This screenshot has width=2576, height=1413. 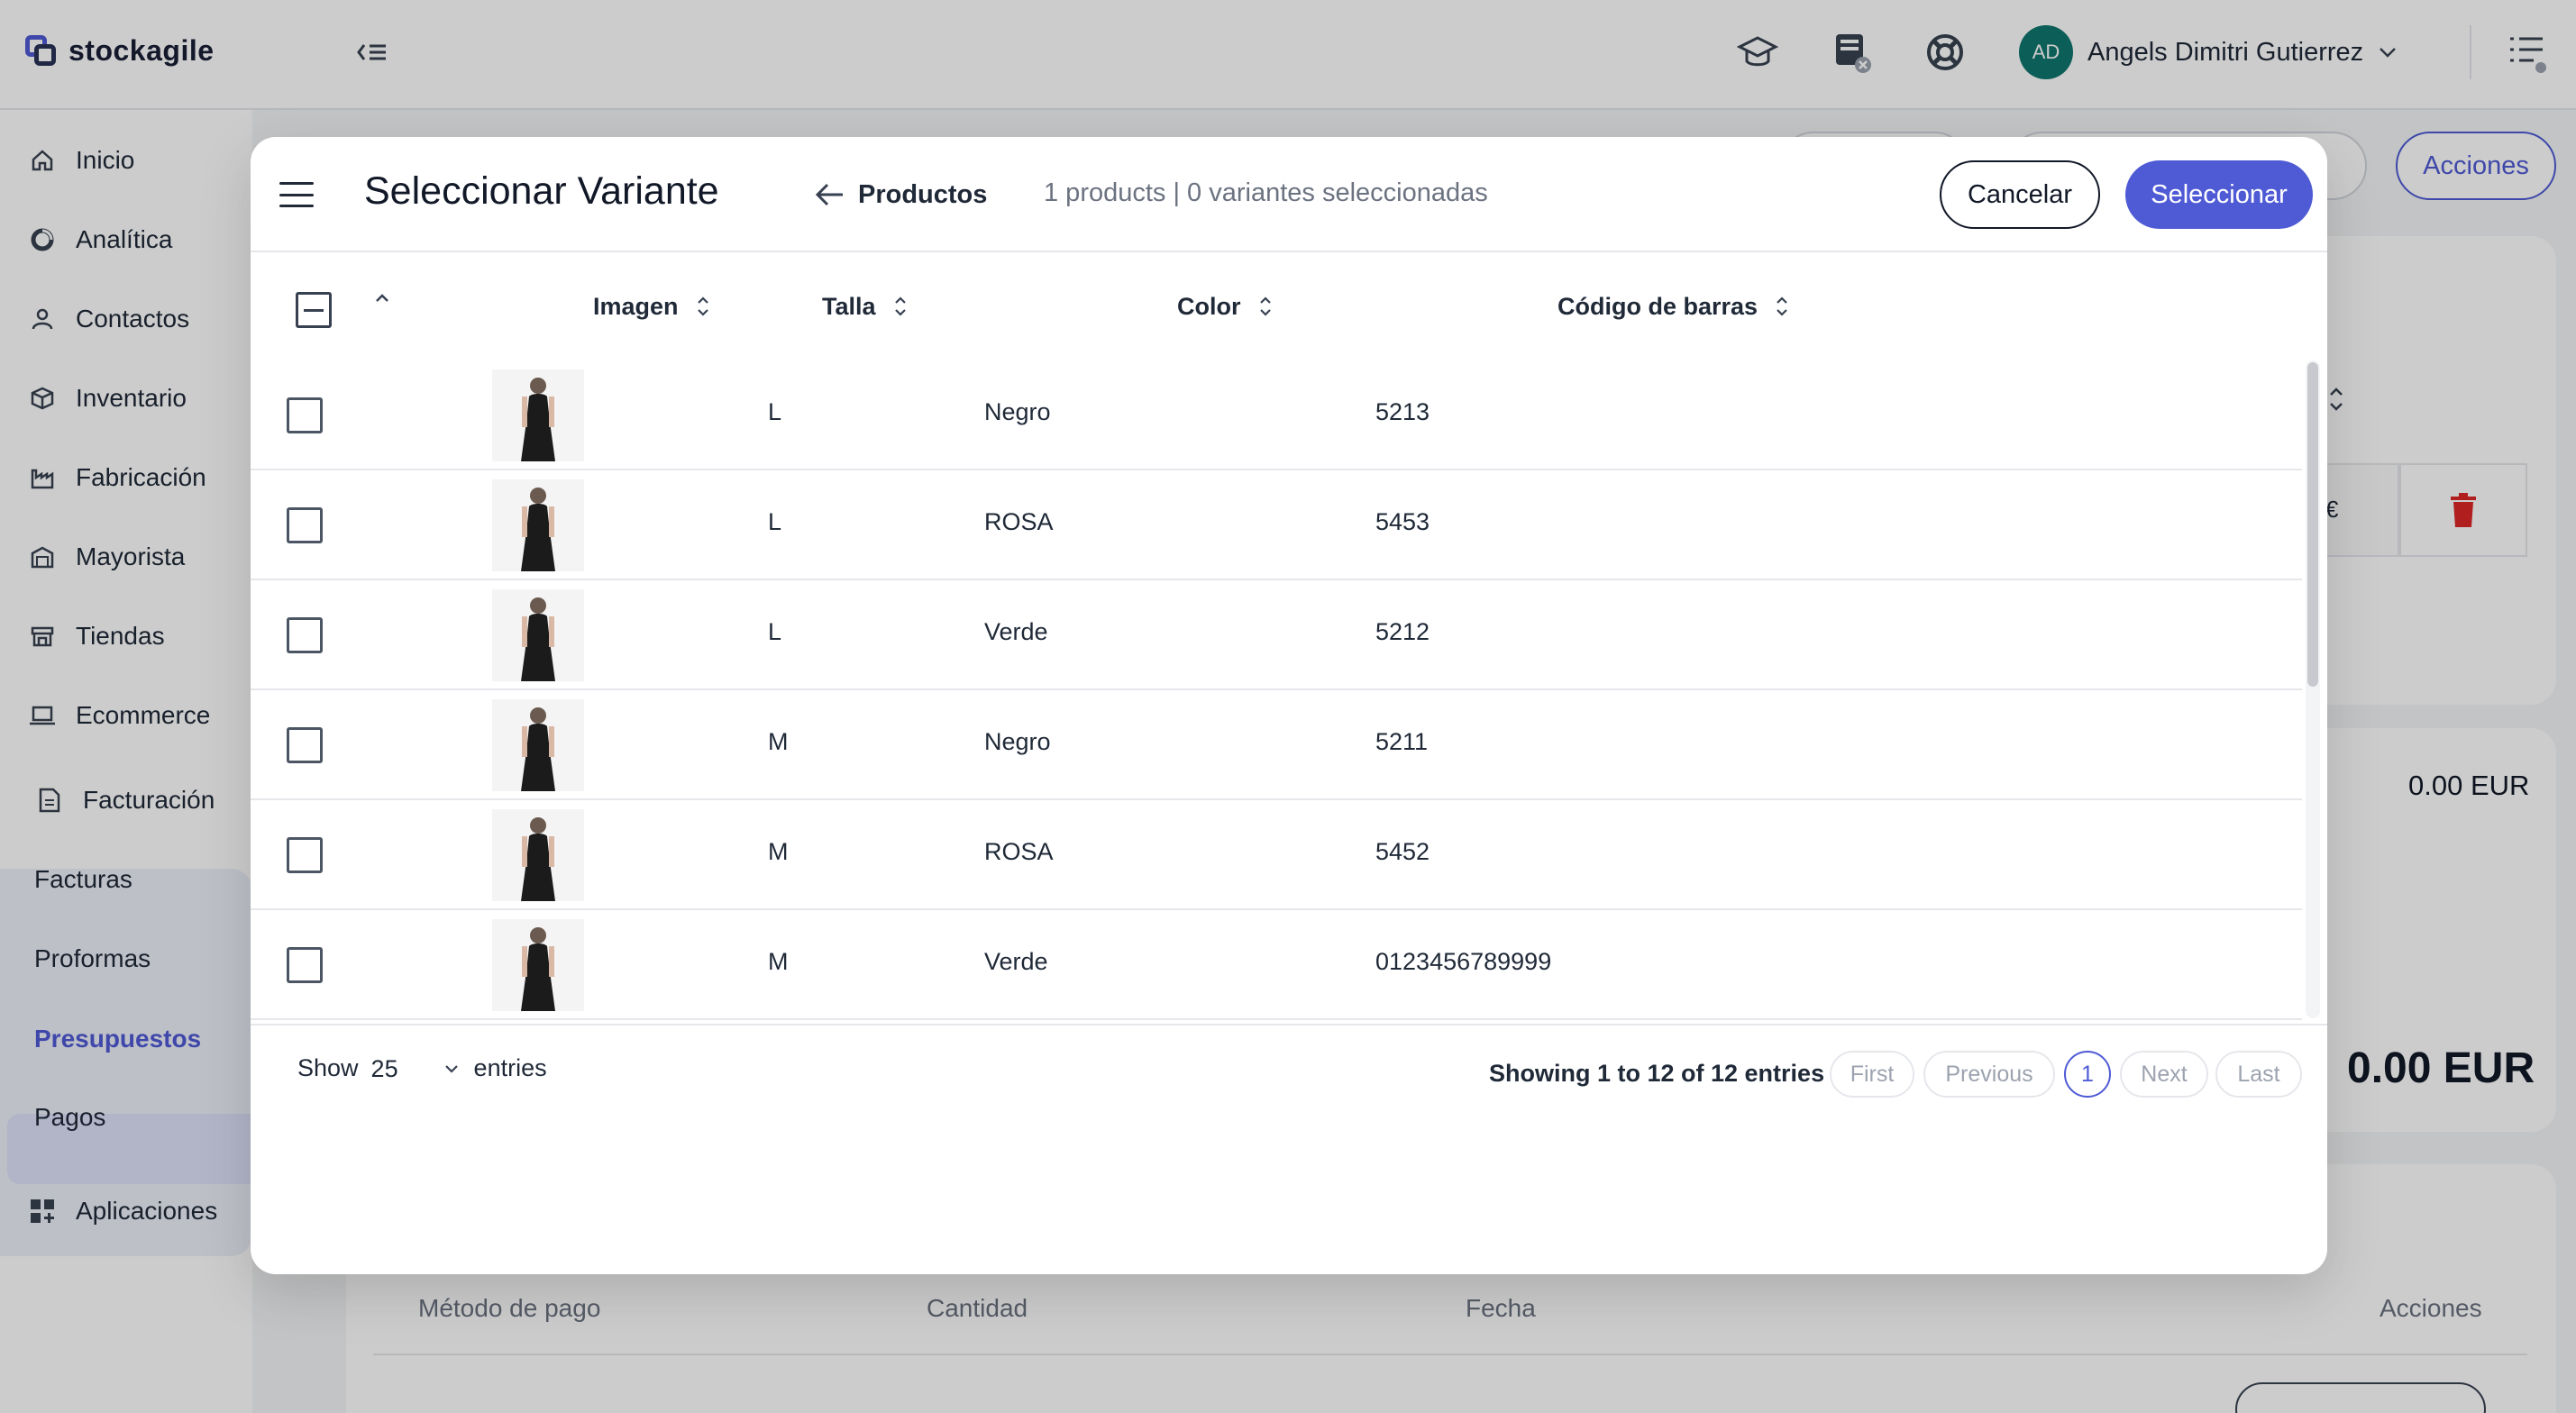 I want to click on chevron-down-icon, so click(x=451, y=1068).